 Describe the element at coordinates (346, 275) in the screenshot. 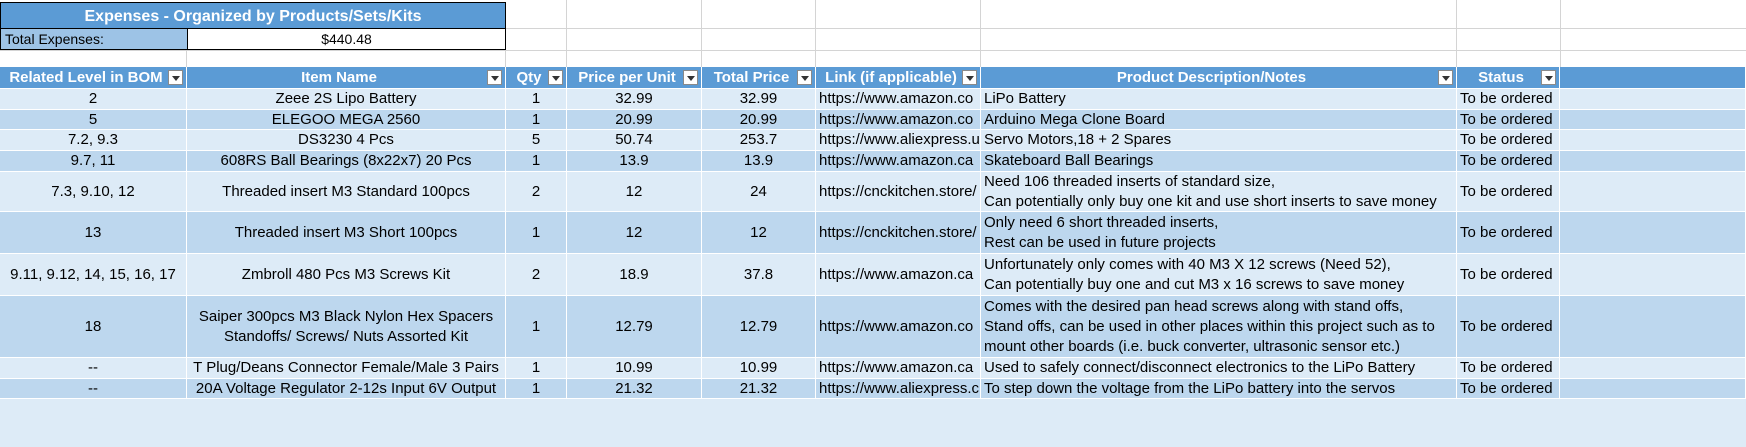

I see `item-name-cell: Zmbroll 480 Pcs M3 Screws Kit` at that location.